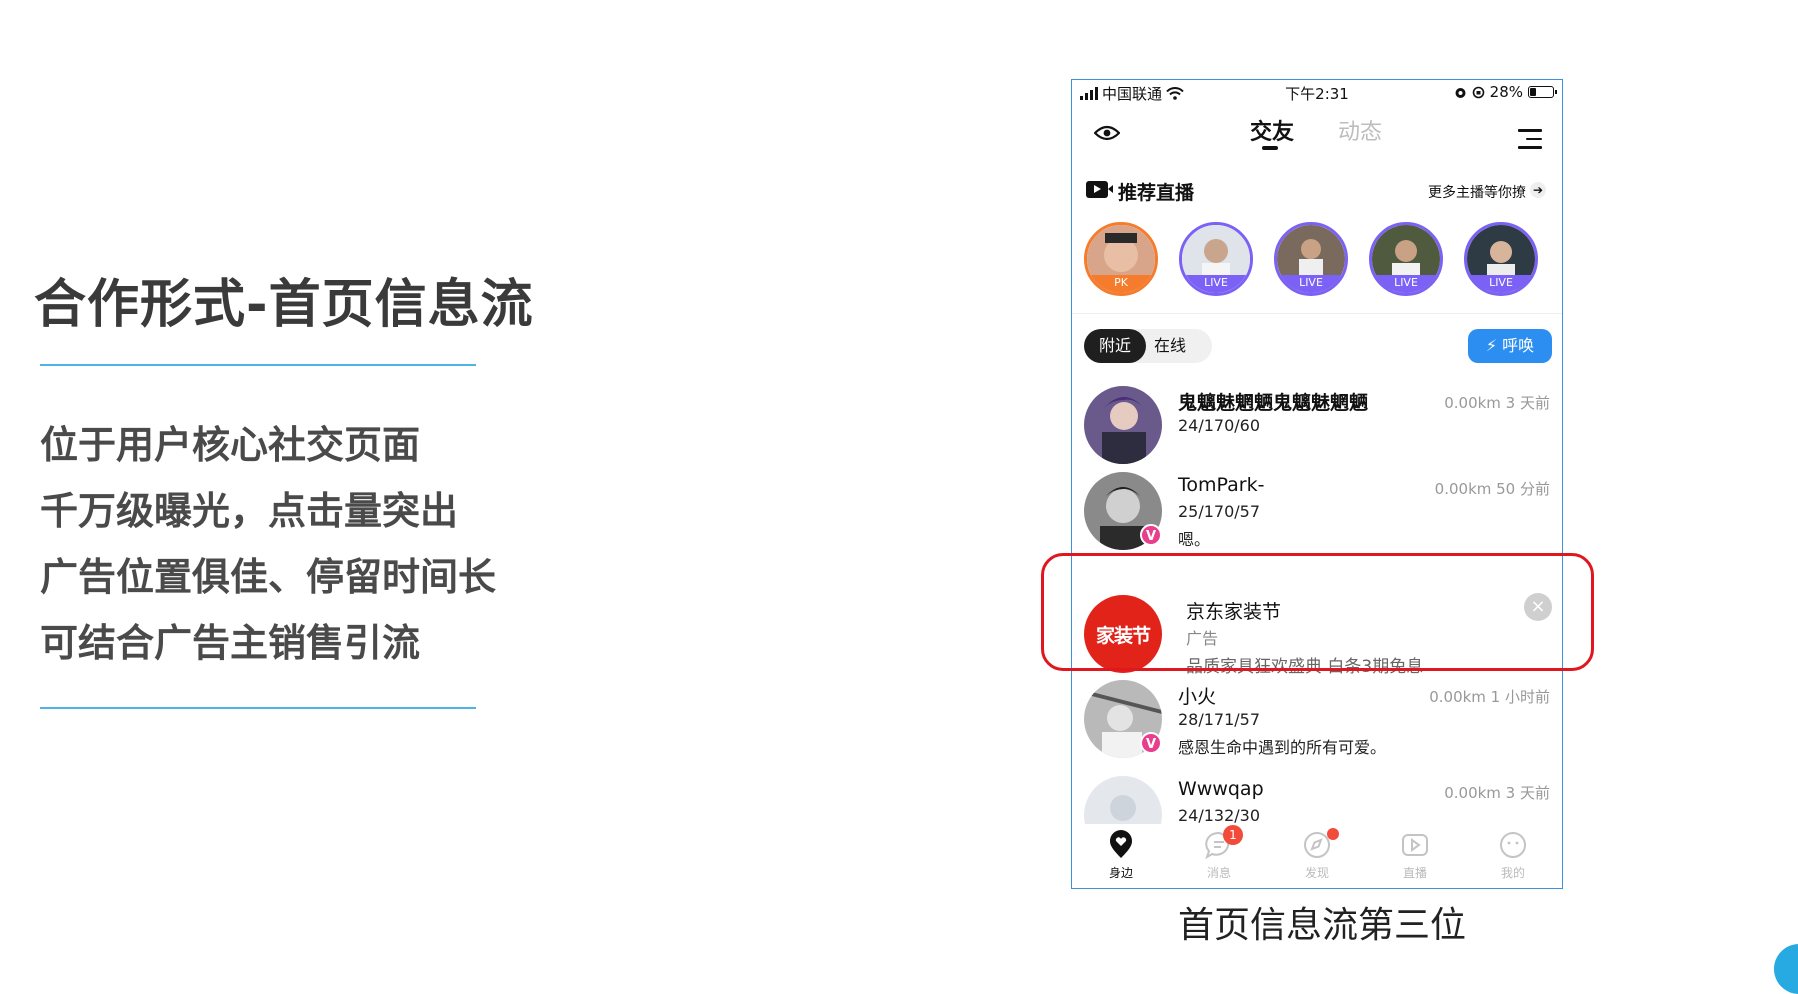 Image resolution: width=1798 pixels, height=994 pixels. Describe the element at coordinates (1120, 873) in the screenshot. I see `tab-label: 身边` at that location.